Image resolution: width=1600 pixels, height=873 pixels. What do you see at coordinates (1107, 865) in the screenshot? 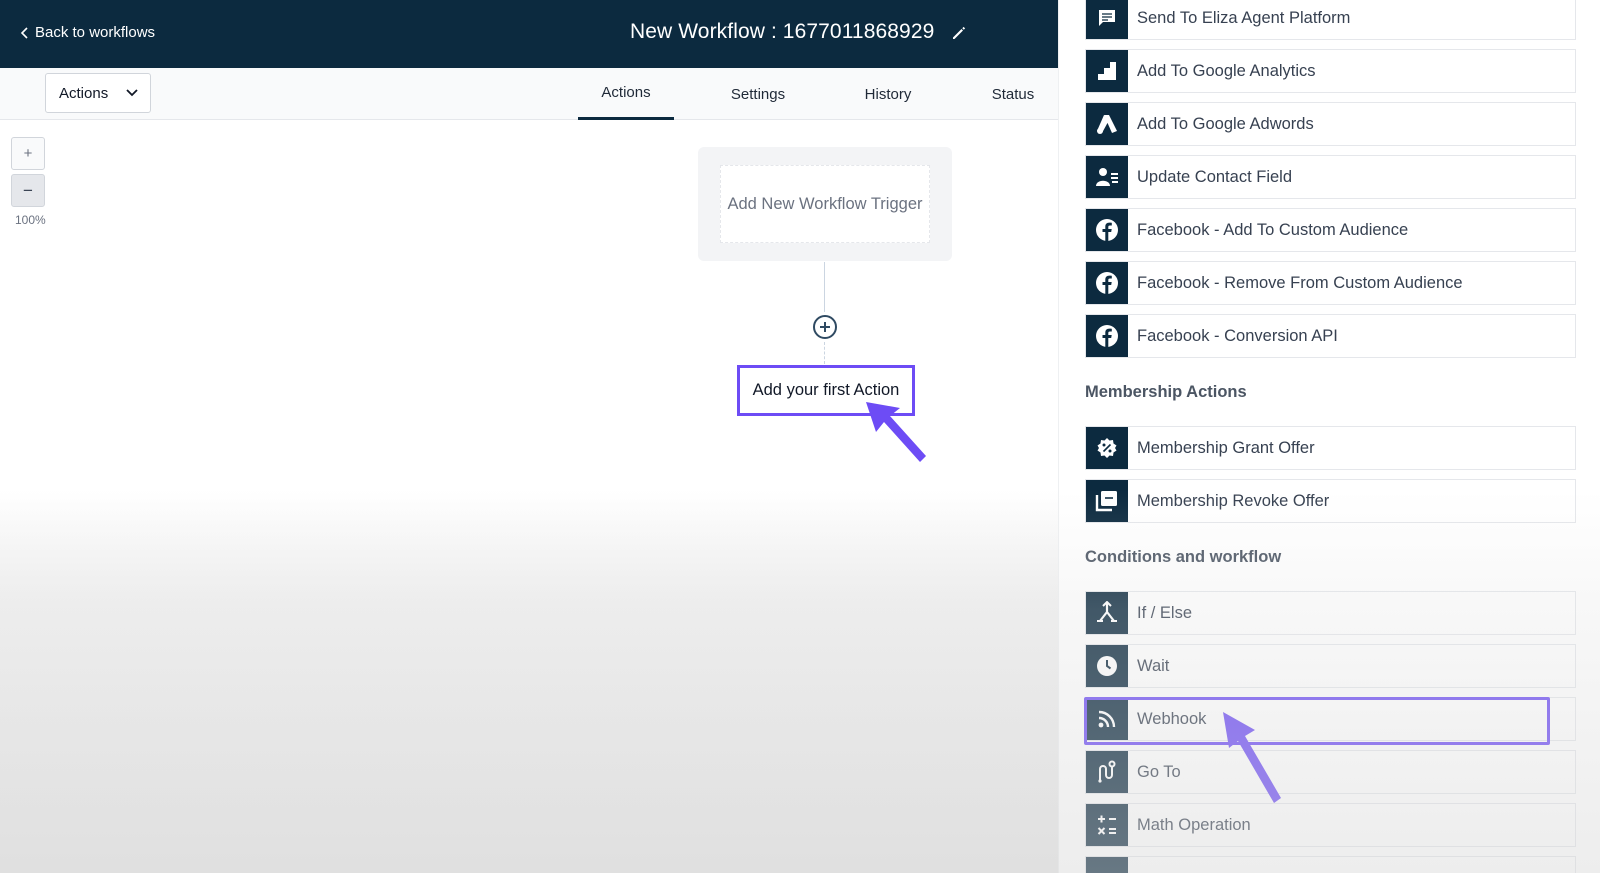
I see `calendar-icon` at bounding box center [1107, 865].